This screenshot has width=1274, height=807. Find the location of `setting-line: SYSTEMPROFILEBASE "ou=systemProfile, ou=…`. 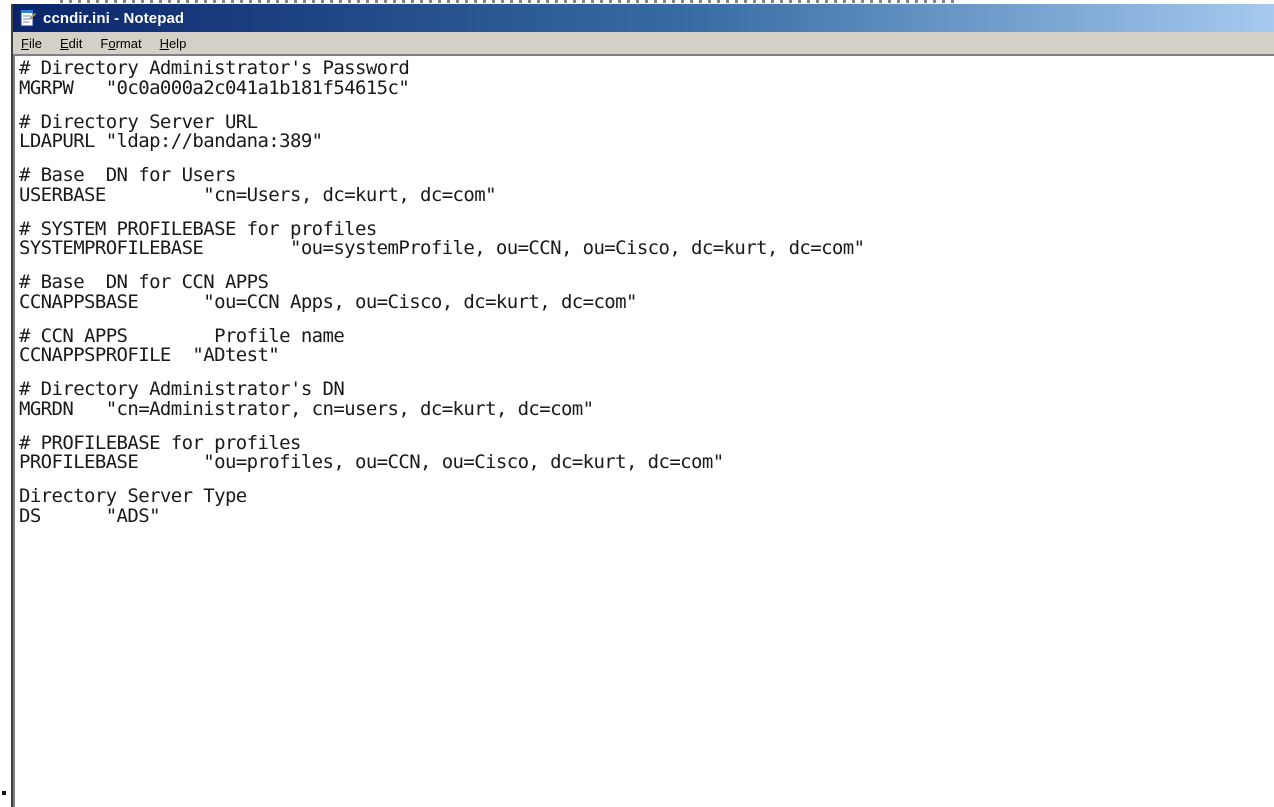

setting-line: SYSTEMPROFILEBASE "ou=systemProfile, ou=… is located at coordinates (442, 248).